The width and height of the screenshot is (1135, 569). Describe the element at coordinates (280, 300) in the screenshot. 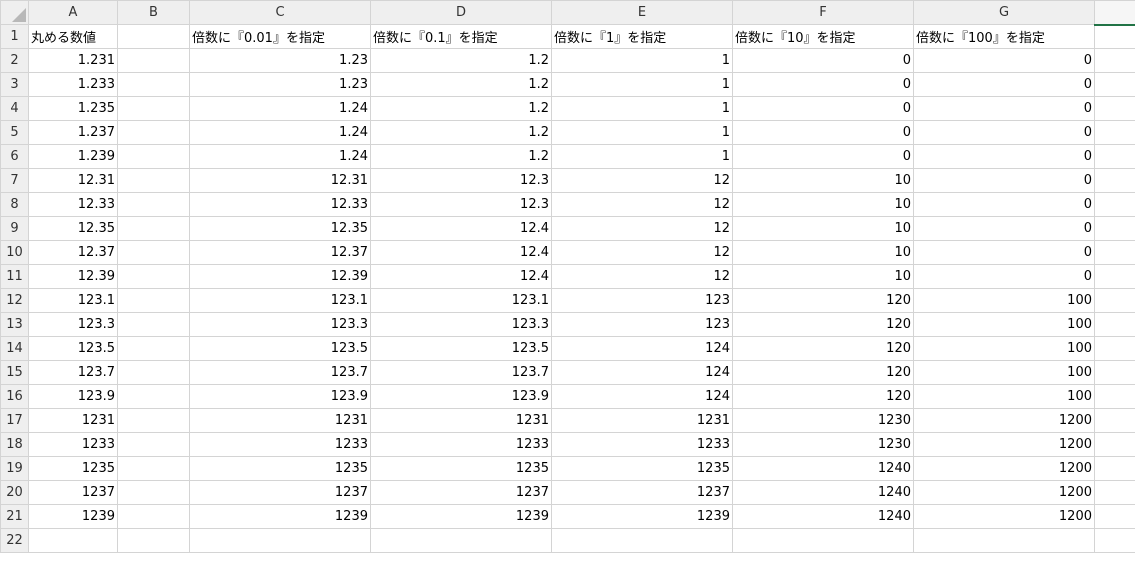

I see `cell-c12: 123.1` at that location.